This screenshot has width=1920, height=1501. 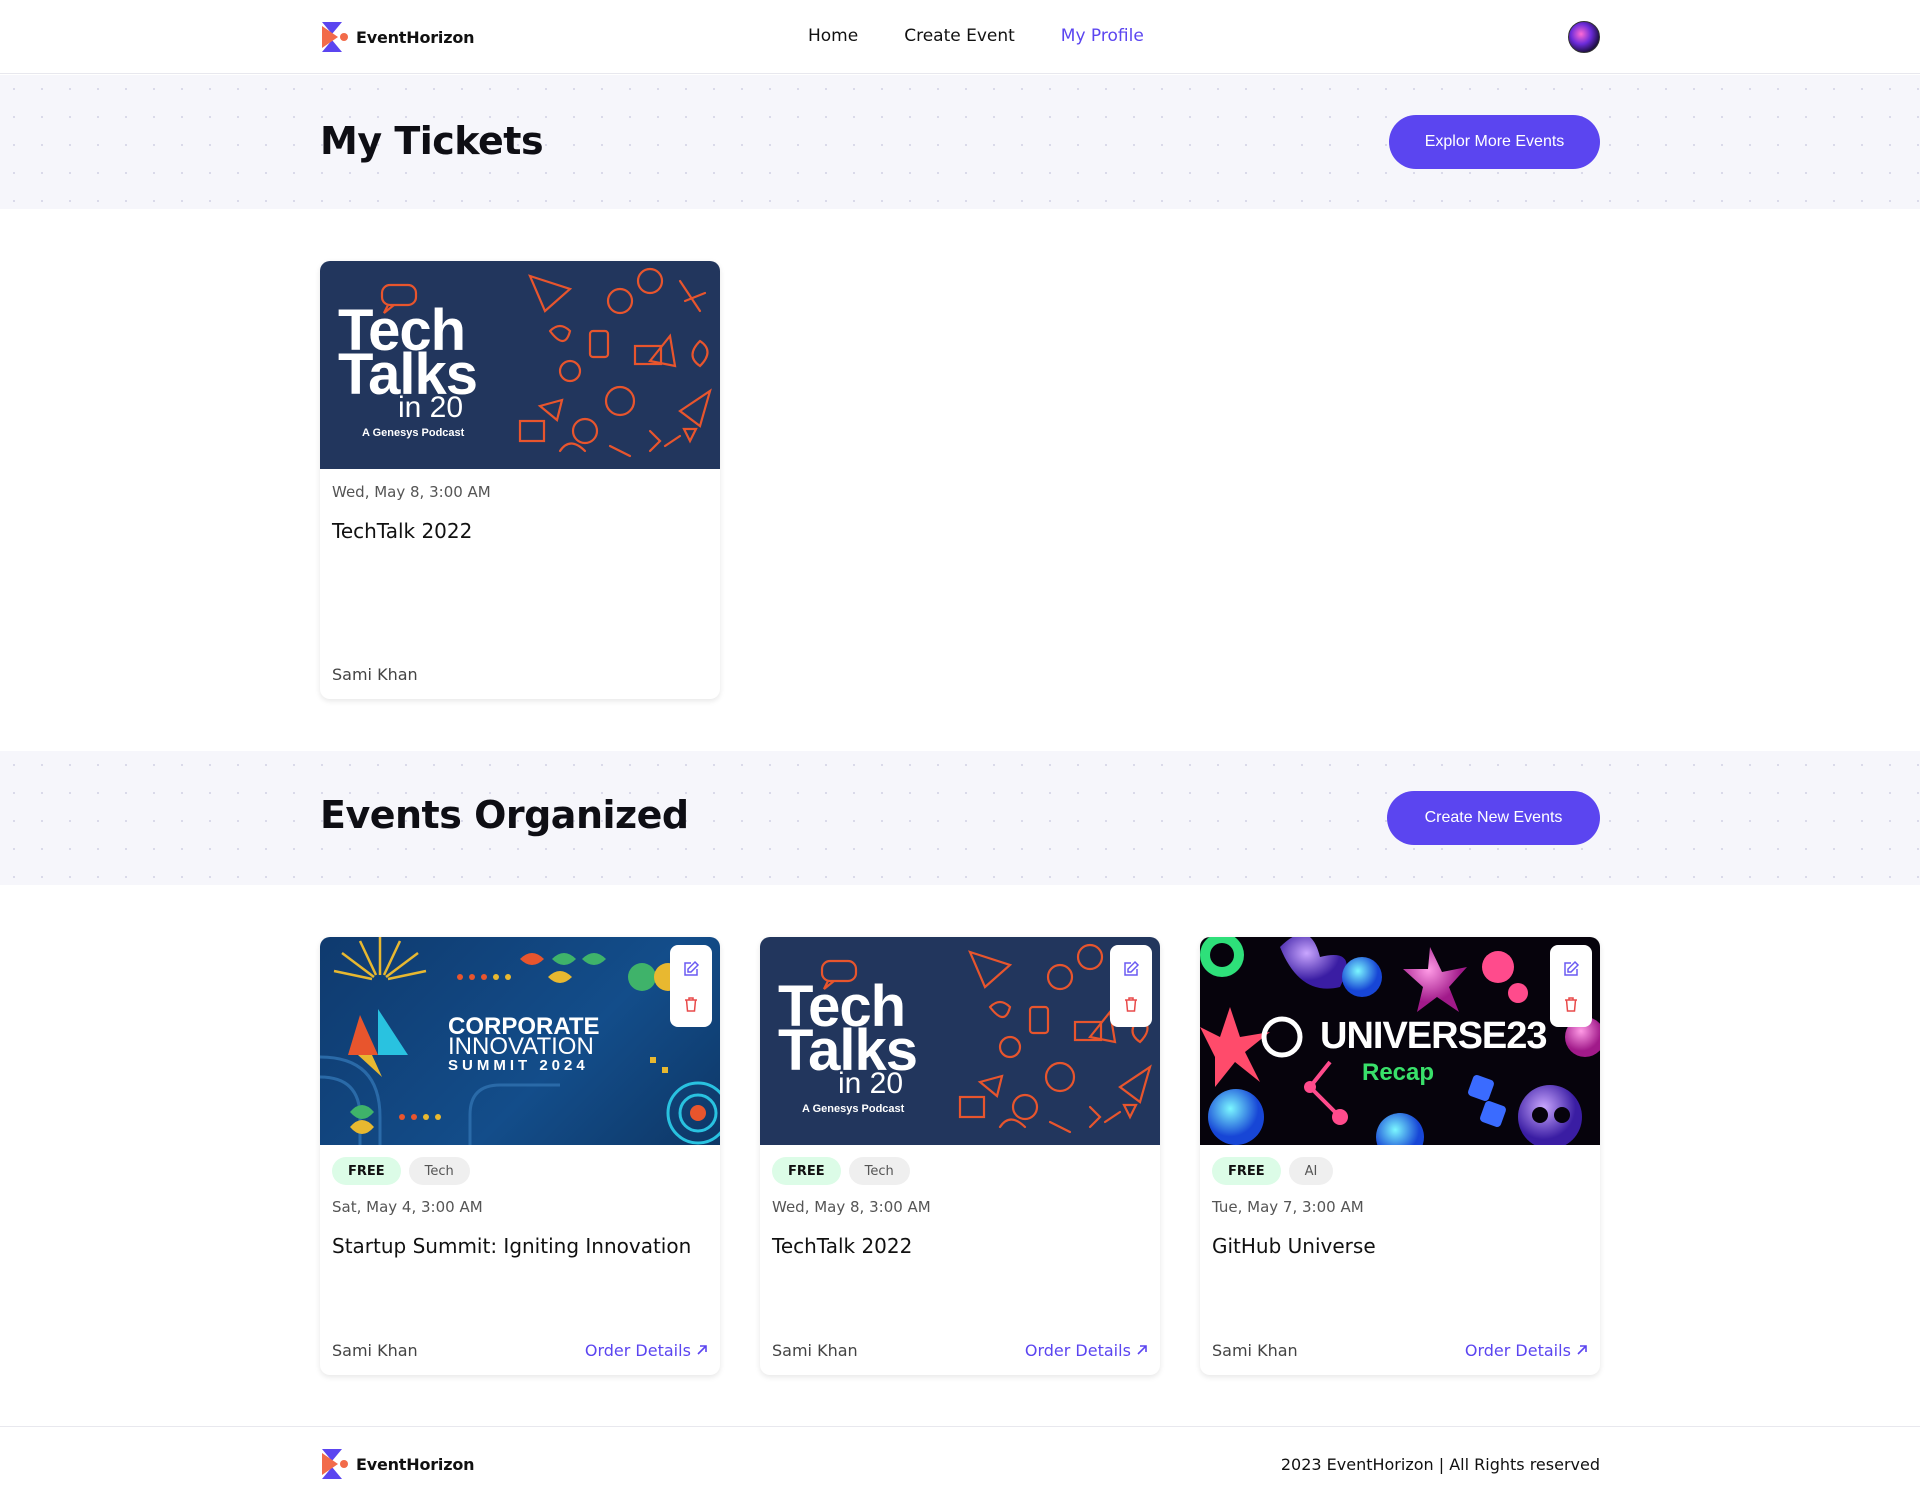 I want to click on event-date: Wed, May 8, 3:00 AM, so click(x=851, y=1207).